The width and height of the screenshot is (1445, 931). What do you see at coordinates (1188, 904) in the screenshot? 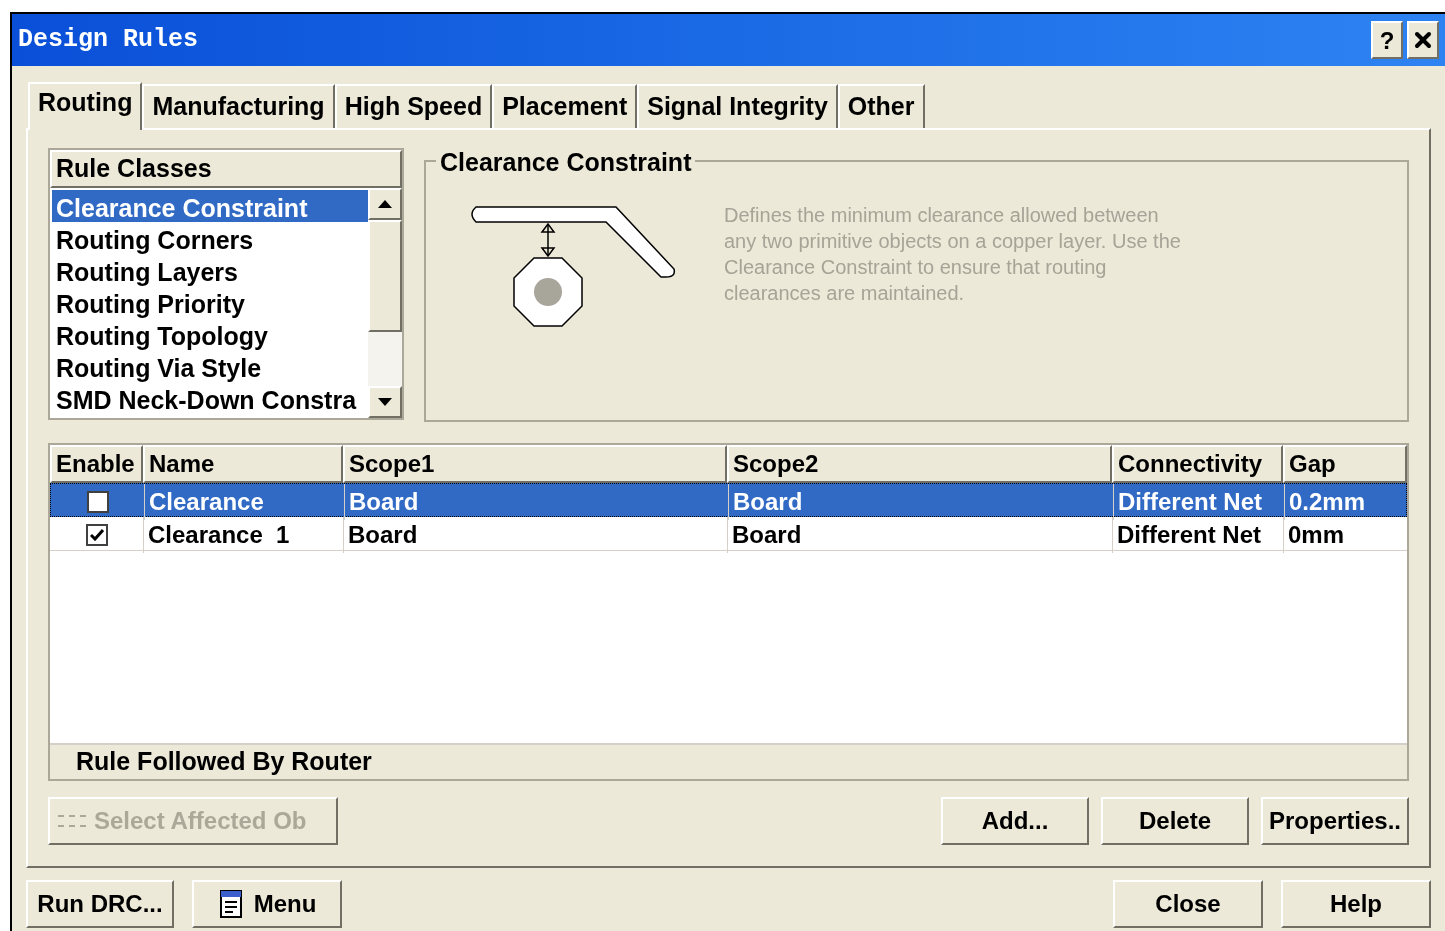
I see `dialog-button: Close` at bounding box center [1188, 904].